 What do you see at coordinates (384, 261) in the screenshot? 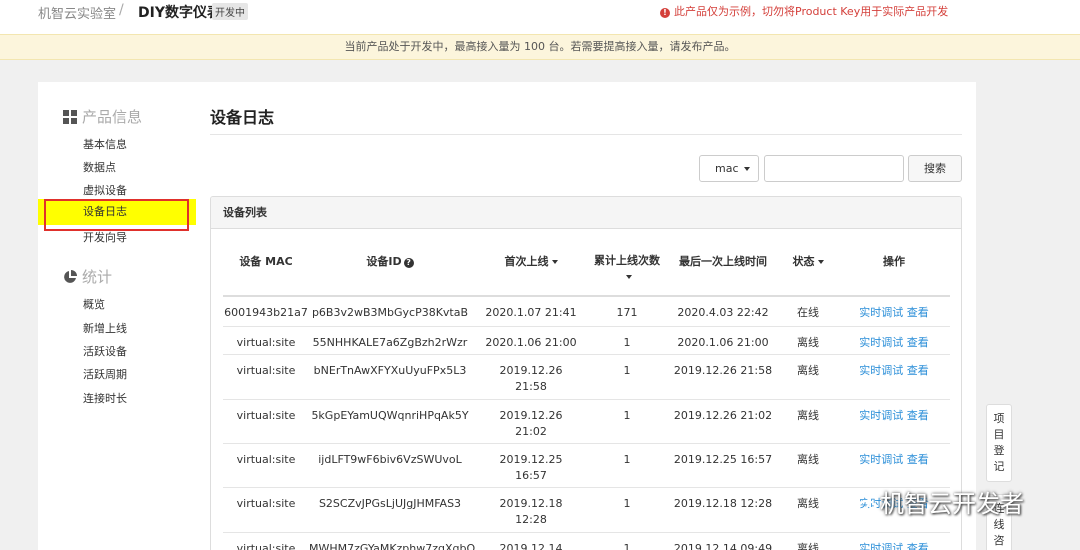
I see `column-header-label: 设备ID` at bounding box center [384, 261].